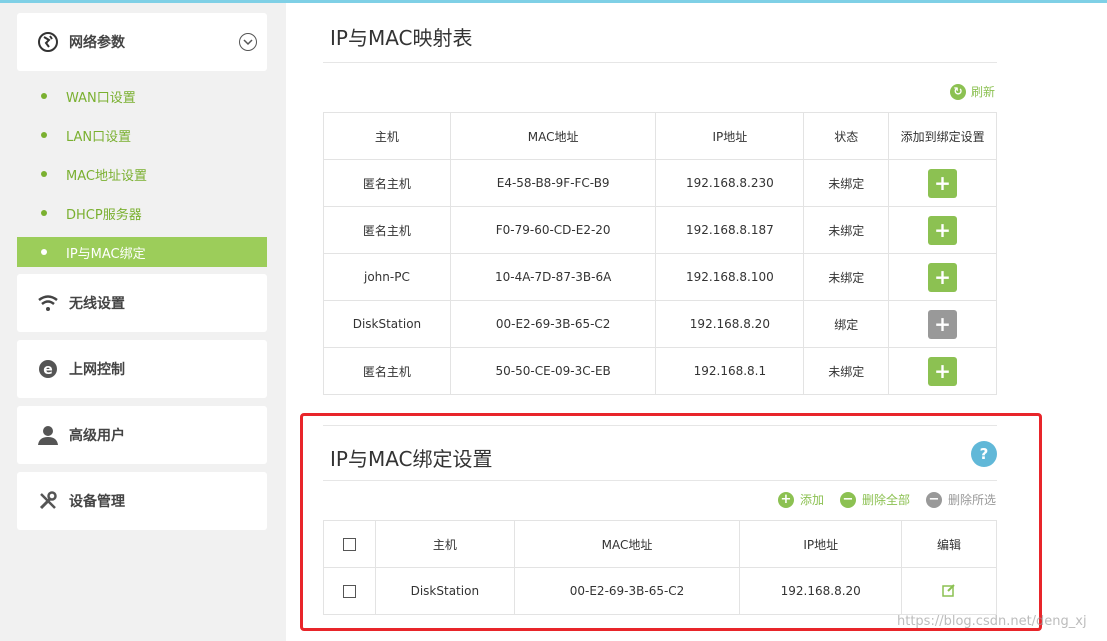 Image resolution: width=1107 pixels, height=641 pixels. I want to click on status-cell: 绑定, so click(846, 324).